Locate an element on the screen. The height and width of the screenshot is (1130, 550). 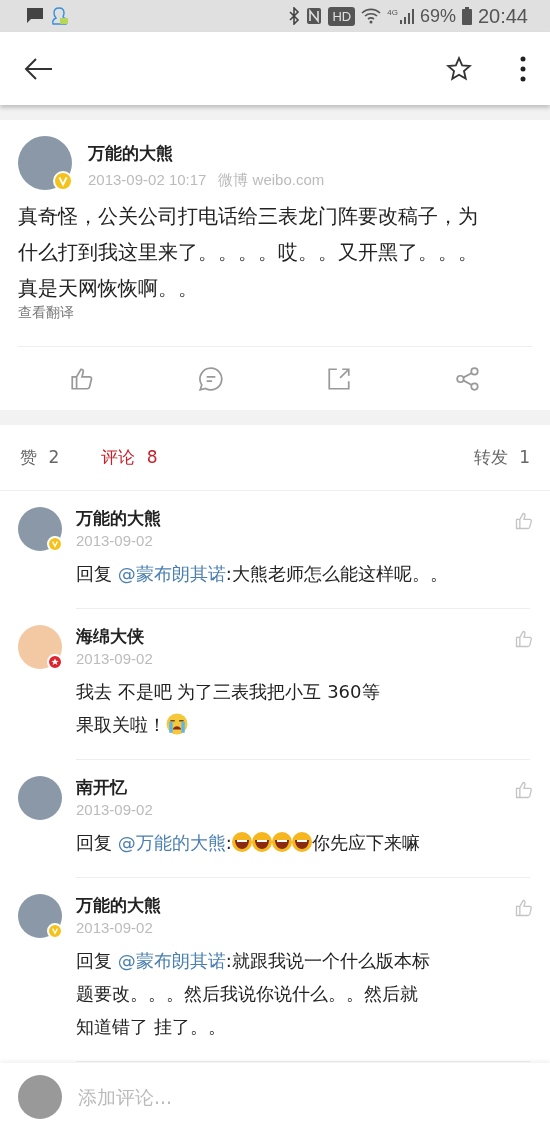
bluetooth-icon is located at coordinates (294, 16).